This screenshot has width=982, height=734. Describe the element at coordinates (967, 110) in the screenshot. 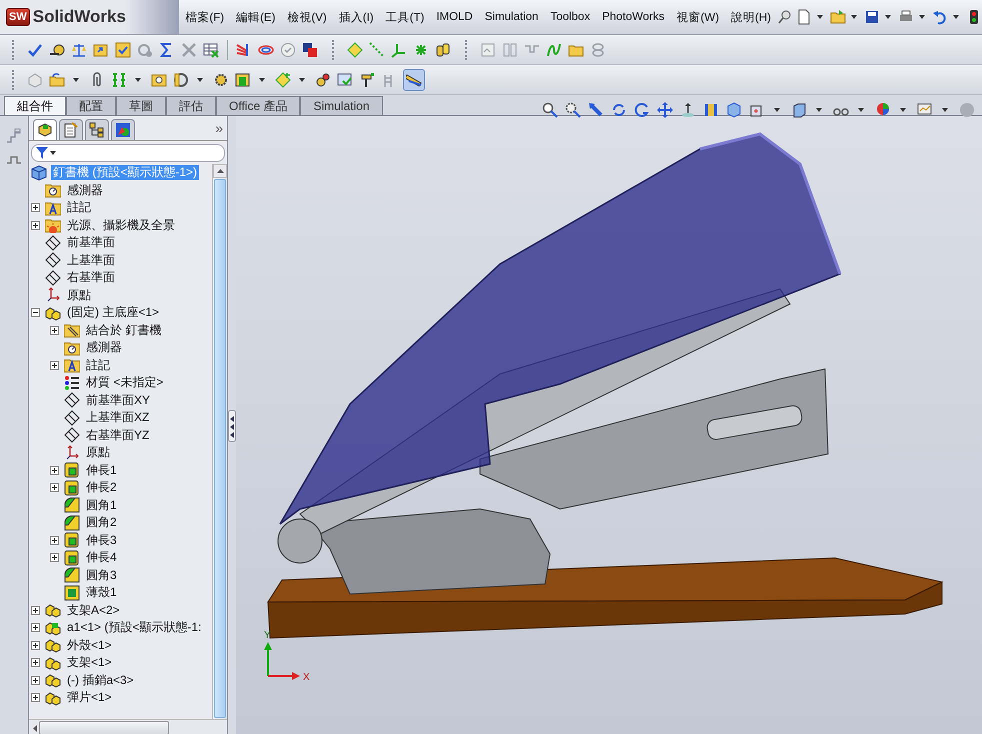

I see `circle-icon` at that location.